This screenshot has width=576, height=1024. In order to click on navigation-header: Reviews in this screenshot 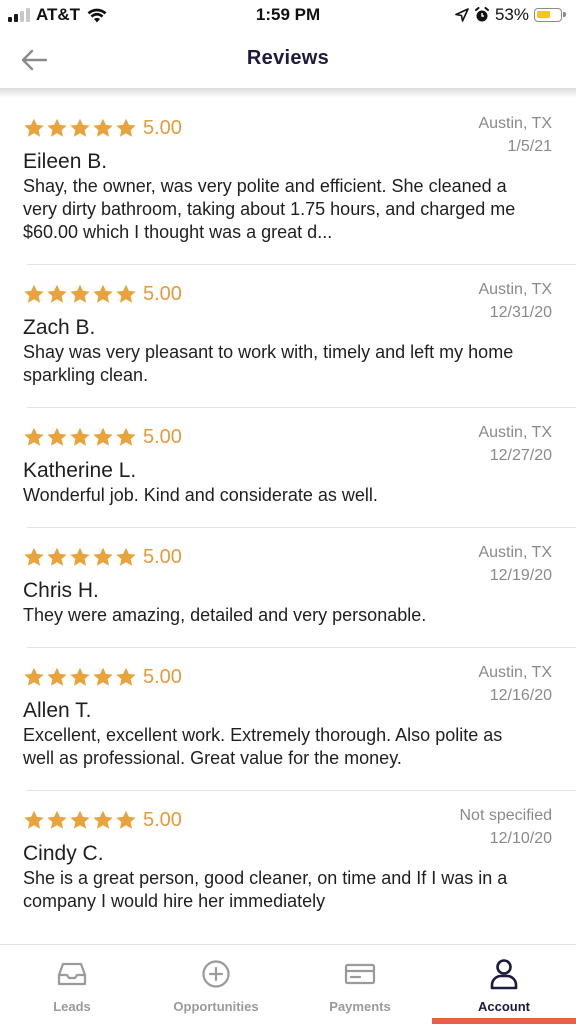, I will do `click(288, 61)`.